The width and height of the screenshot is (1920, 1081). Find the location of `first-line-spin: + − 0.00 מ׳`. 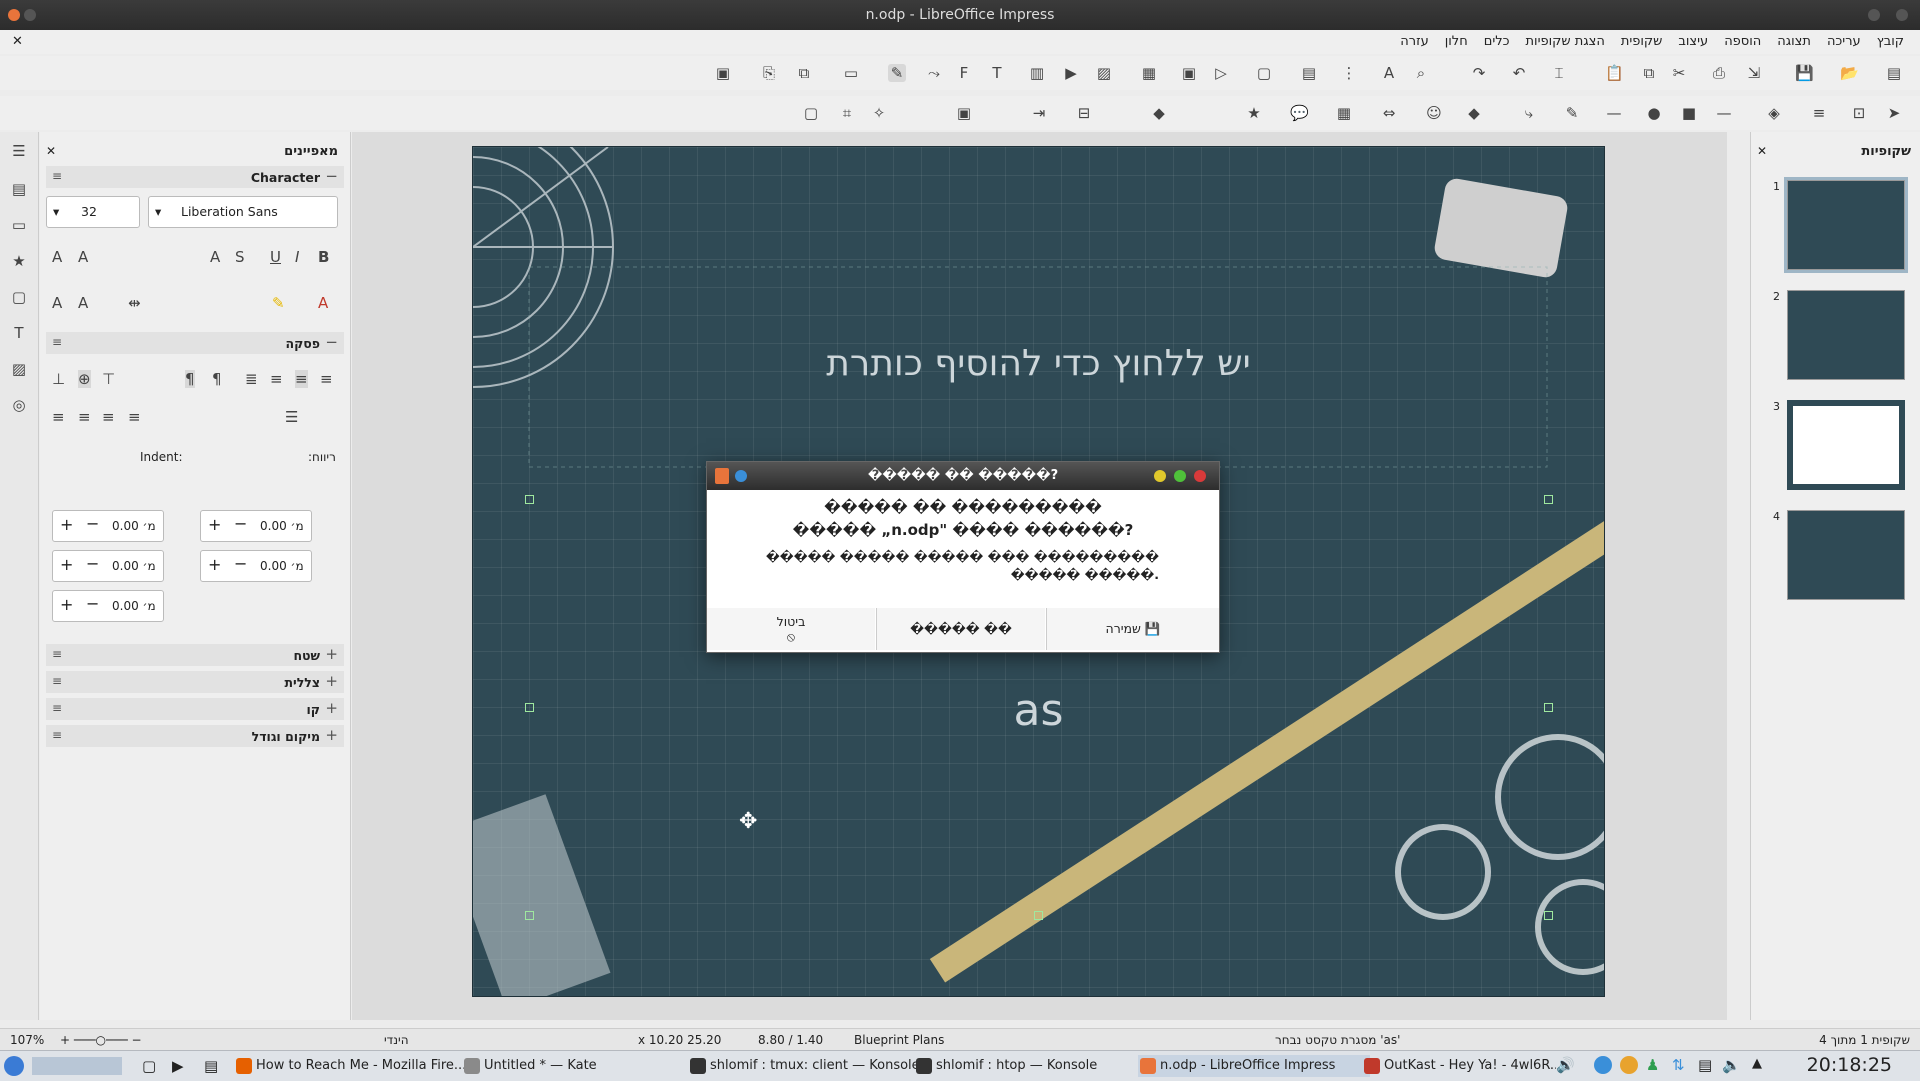

first-line-spin: + − 0.00 מ׳ is located at coordinates (108, 606).